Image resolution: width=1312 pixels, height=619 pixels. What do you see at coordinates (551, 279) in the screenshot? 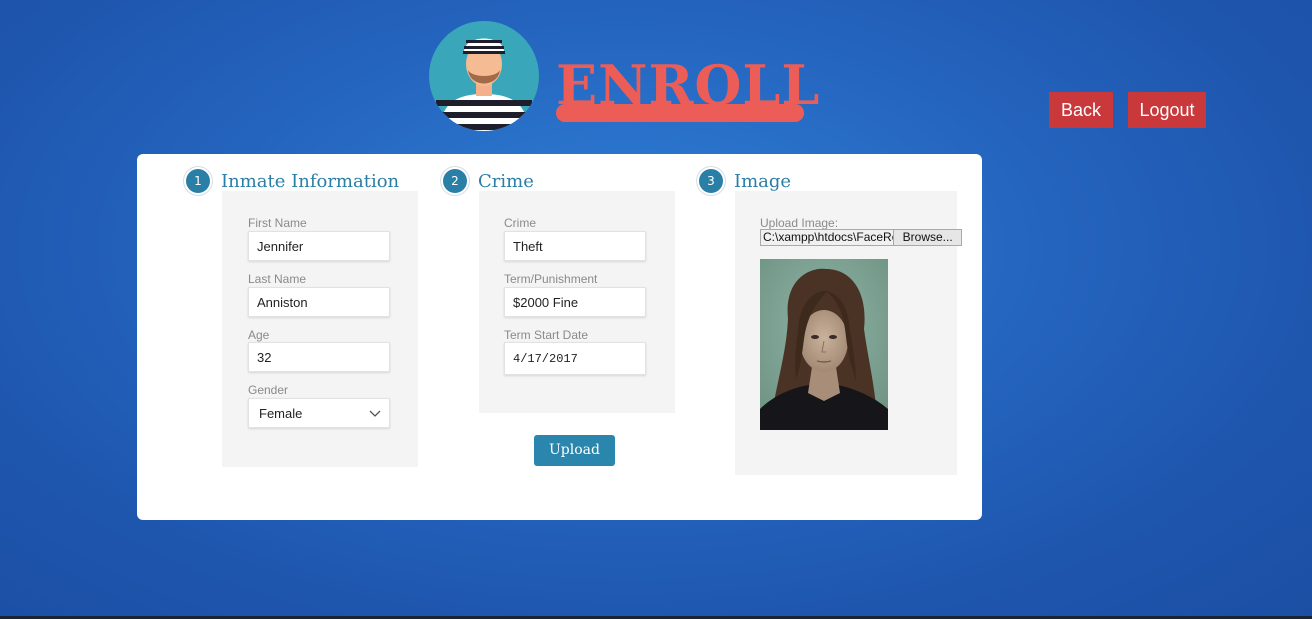
I see `term-punishment-label: Term/Punishment` at bounding box center [551, 279].